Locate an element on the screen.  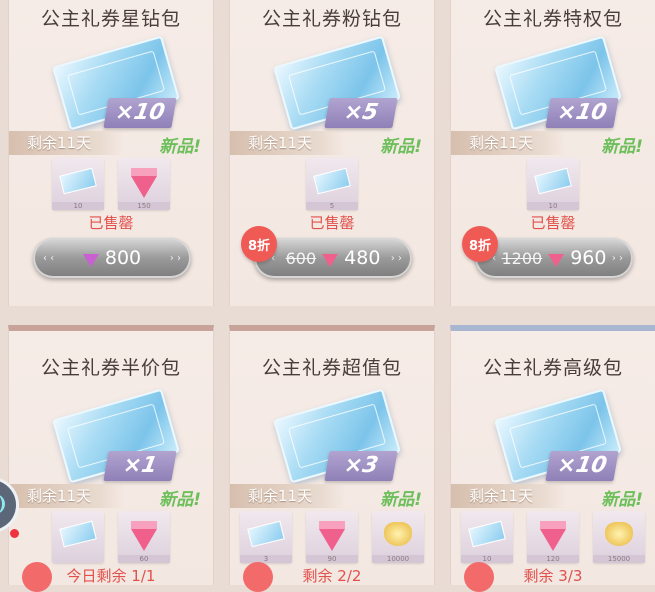
item-slot: 90 is located at coordinates (332, 537).